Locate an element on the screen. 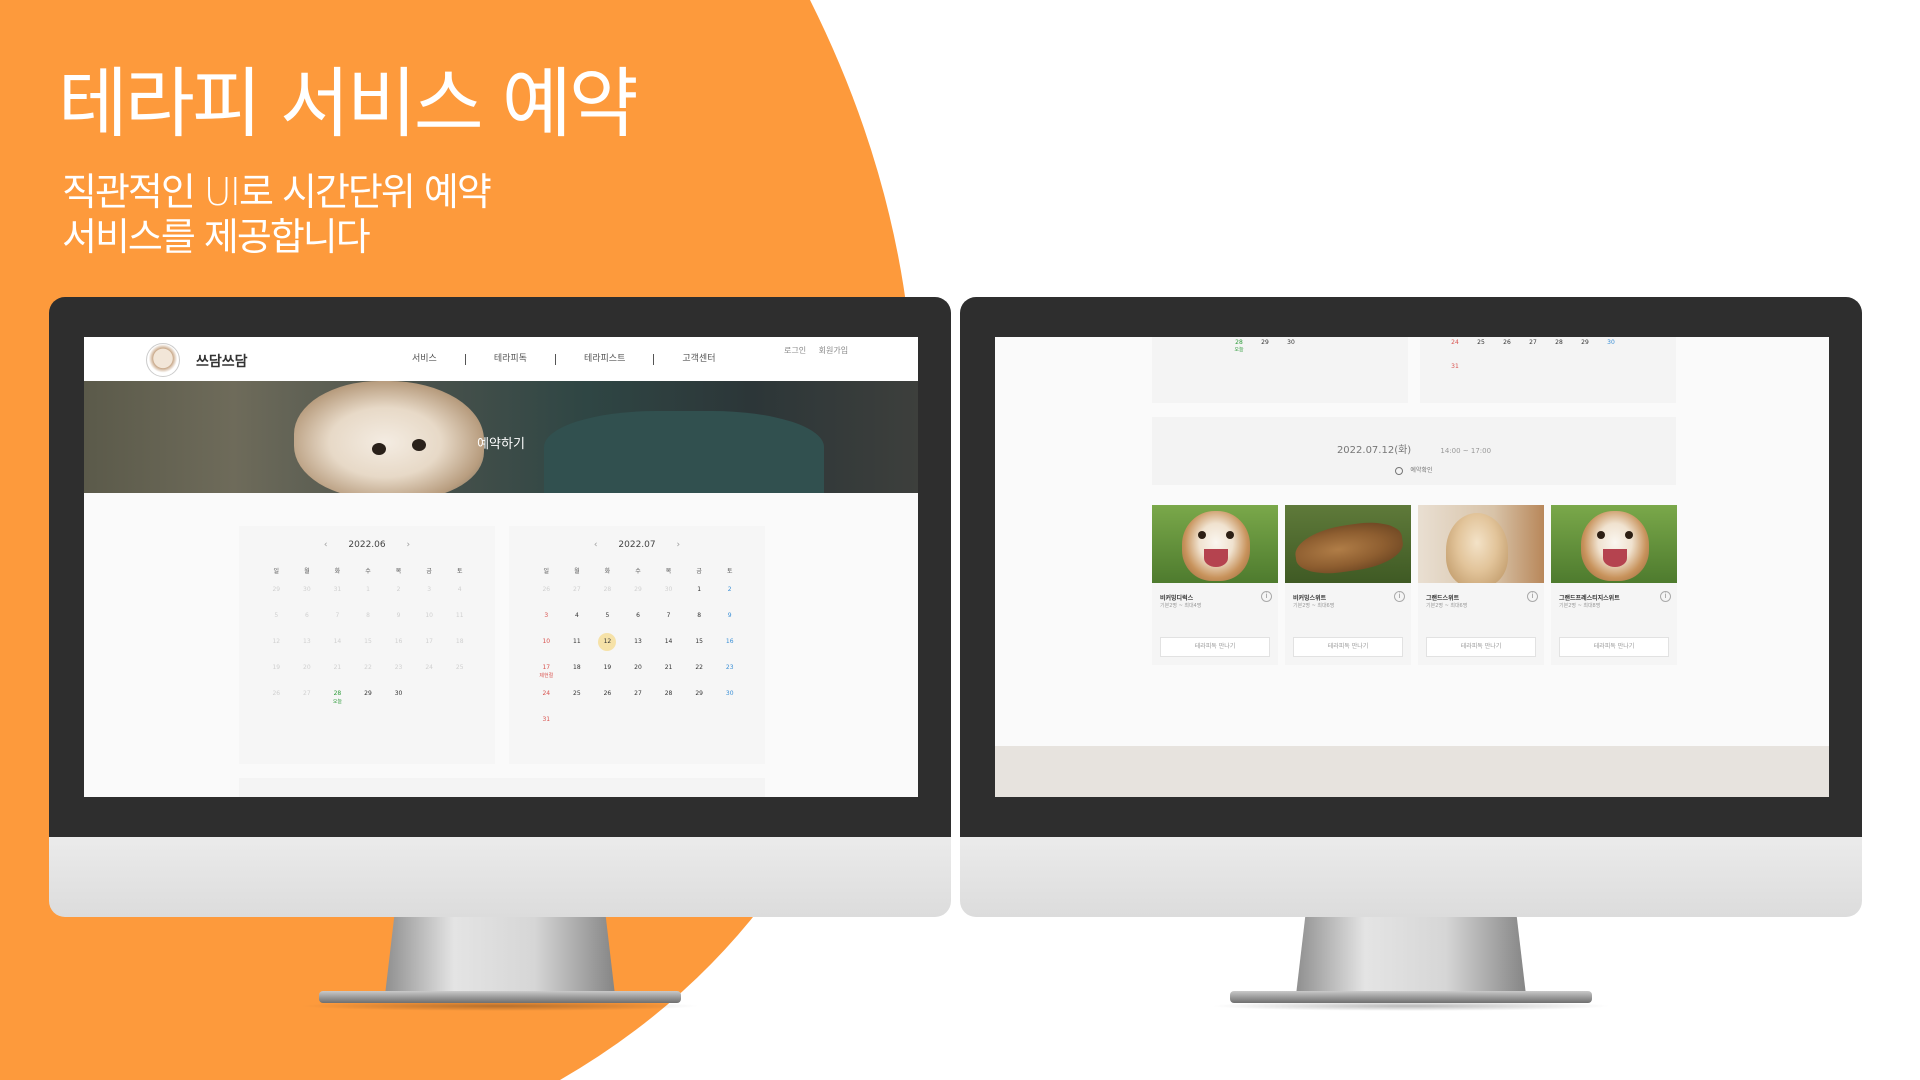  signup-link: 회원가입 is located at coordinates (833, 350).